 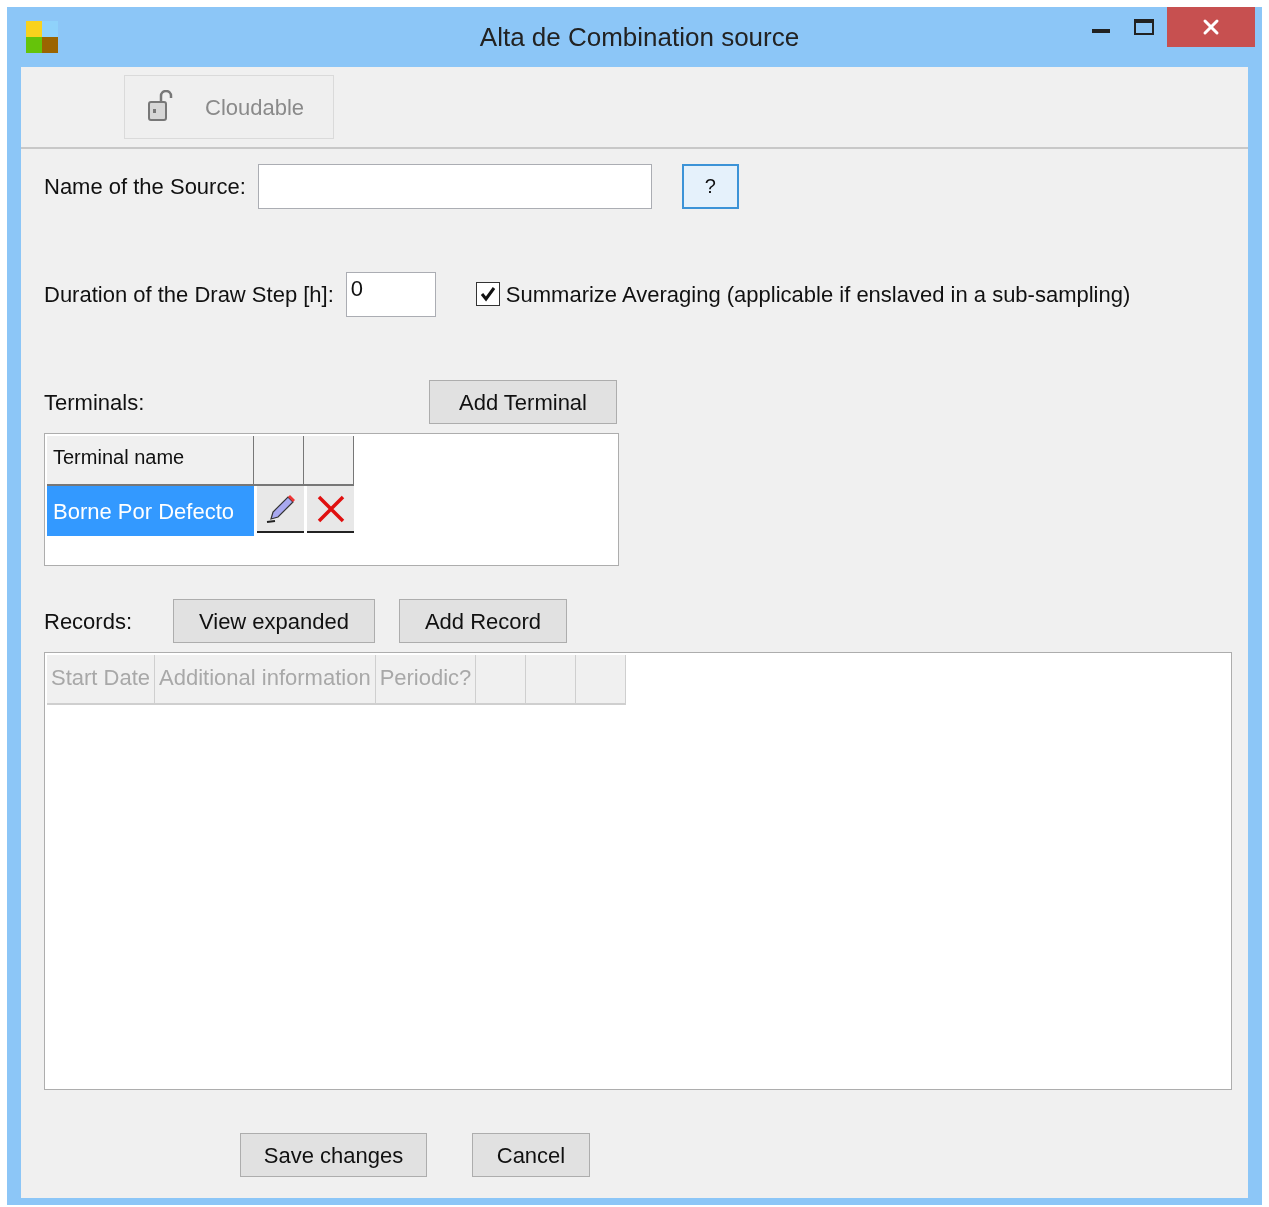 What do you see at coordinates (101, 680) in the screenshot?
I see `column-header: Start Date` at bounding box center [101, 680].